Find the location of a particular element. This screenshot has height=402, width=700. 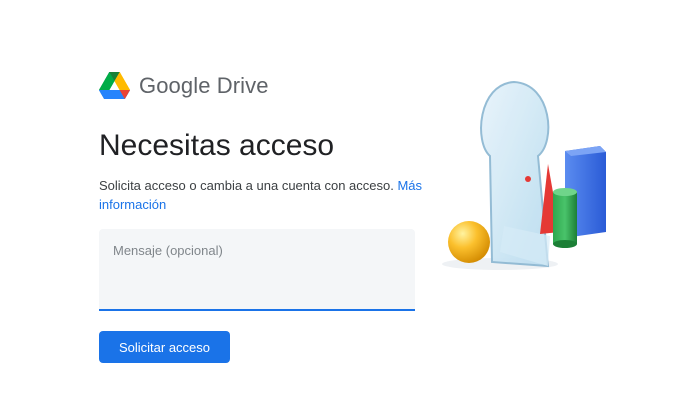

message-input is located at coordinates (257, 269).